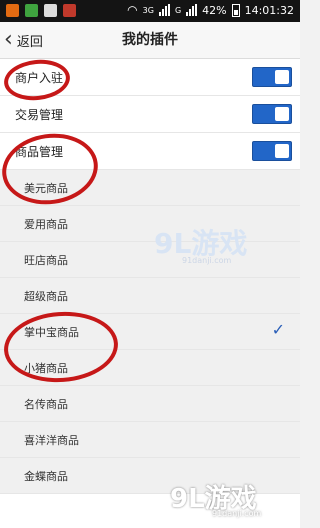 This screenshot has height=528, width=320. Describe the element at coordinates (46, 368) in the screenshot. I see `sub-item-label: 小猪商品` at that location.